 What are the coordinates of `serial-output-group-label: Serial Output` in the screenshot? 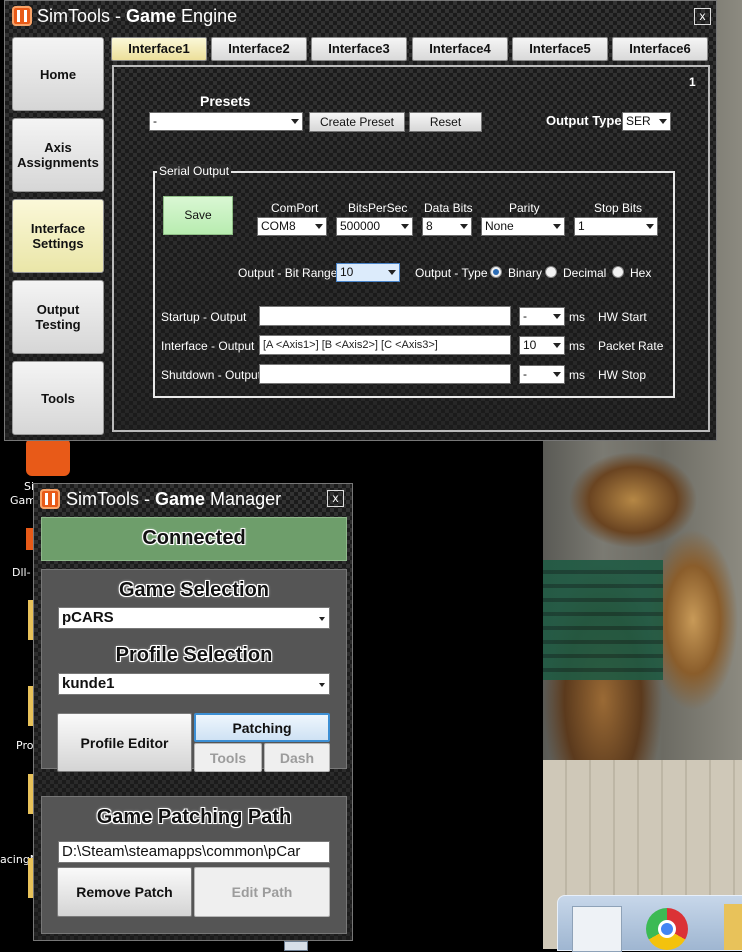 It's located at (194, 171).